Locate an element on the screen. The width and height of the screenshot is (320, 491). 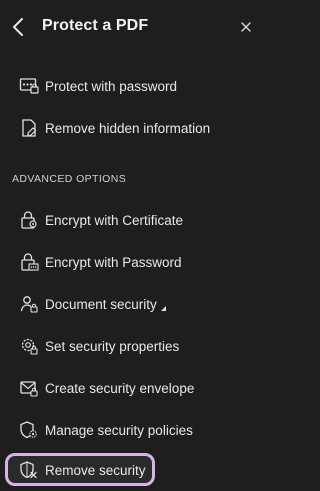
lock-password-icon is located at coordinates (29, 262).